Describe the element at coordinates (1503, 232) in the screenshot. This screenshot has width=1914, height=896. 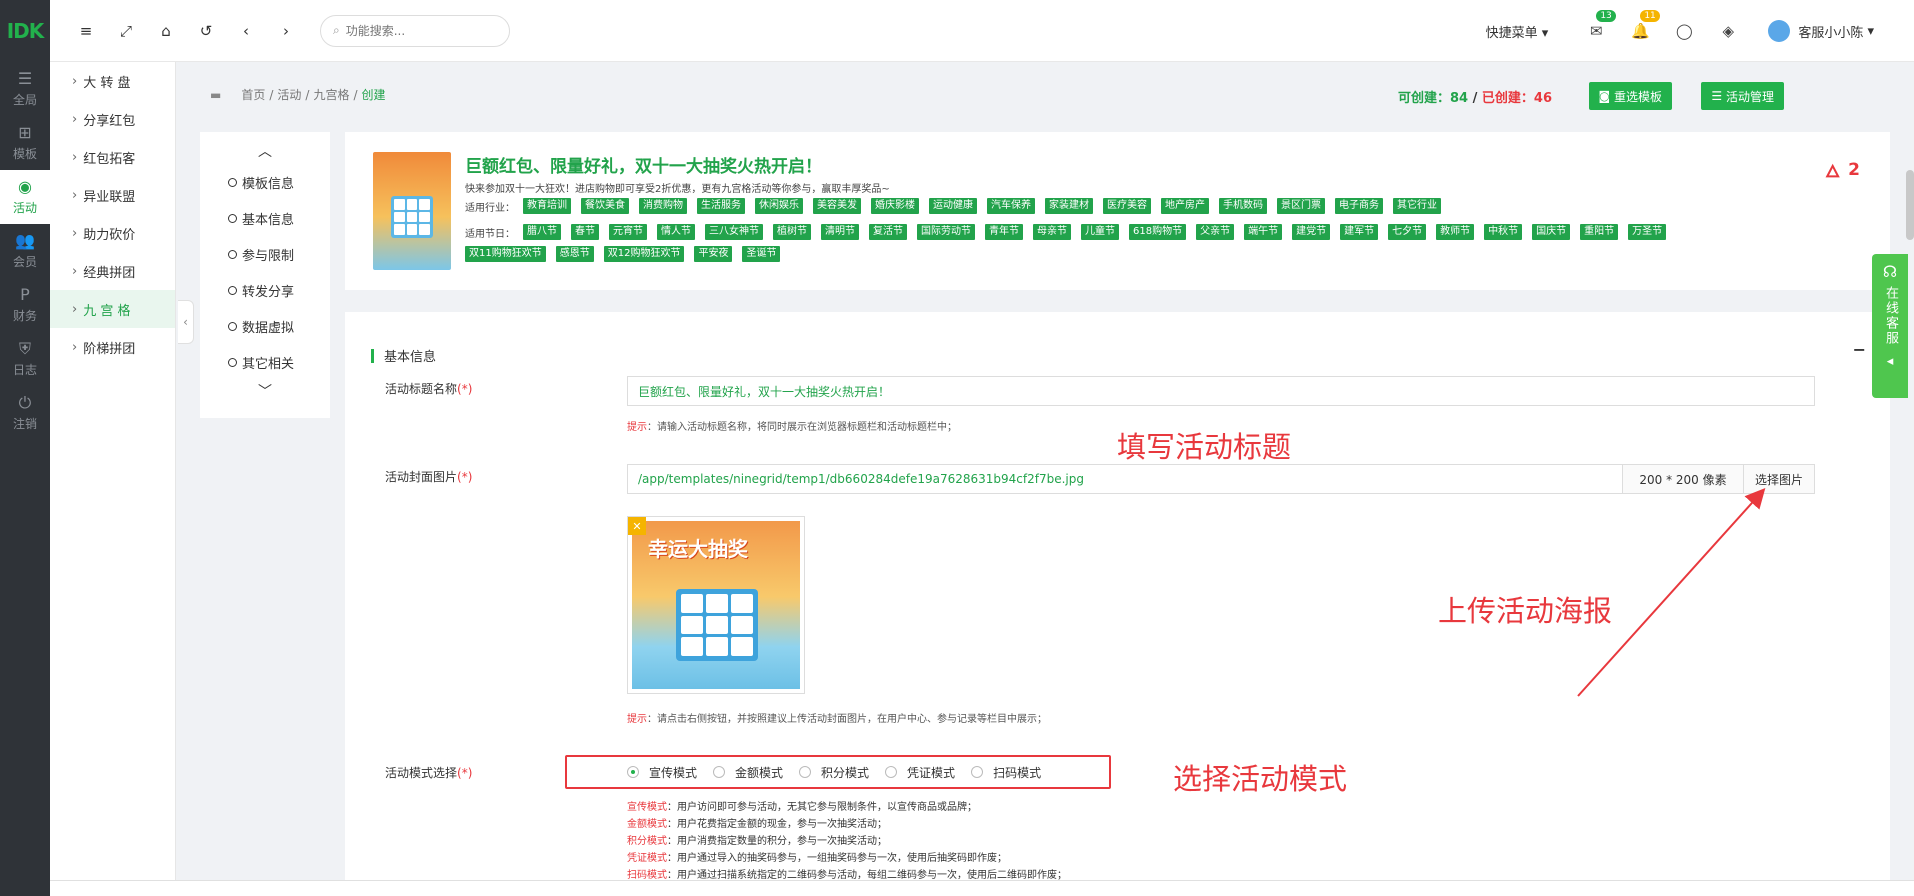
I see `tag: 中秋节` at that location.